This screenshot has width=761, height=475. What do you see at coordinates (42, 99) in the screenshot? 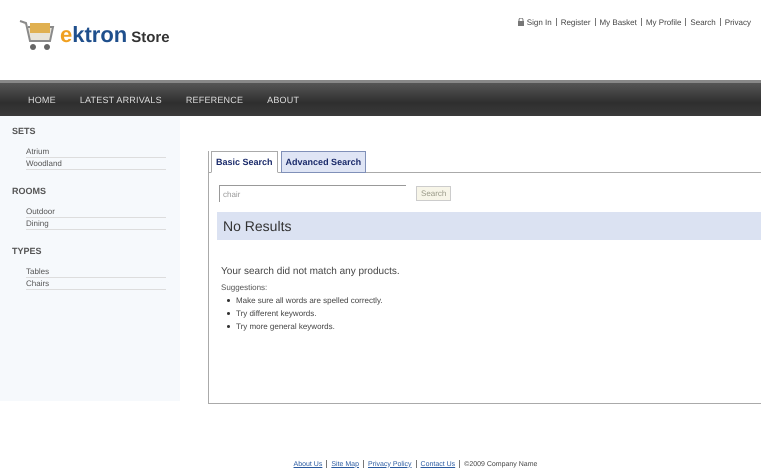
I see `nav-link: HOME` at bounding box center [42, 99].